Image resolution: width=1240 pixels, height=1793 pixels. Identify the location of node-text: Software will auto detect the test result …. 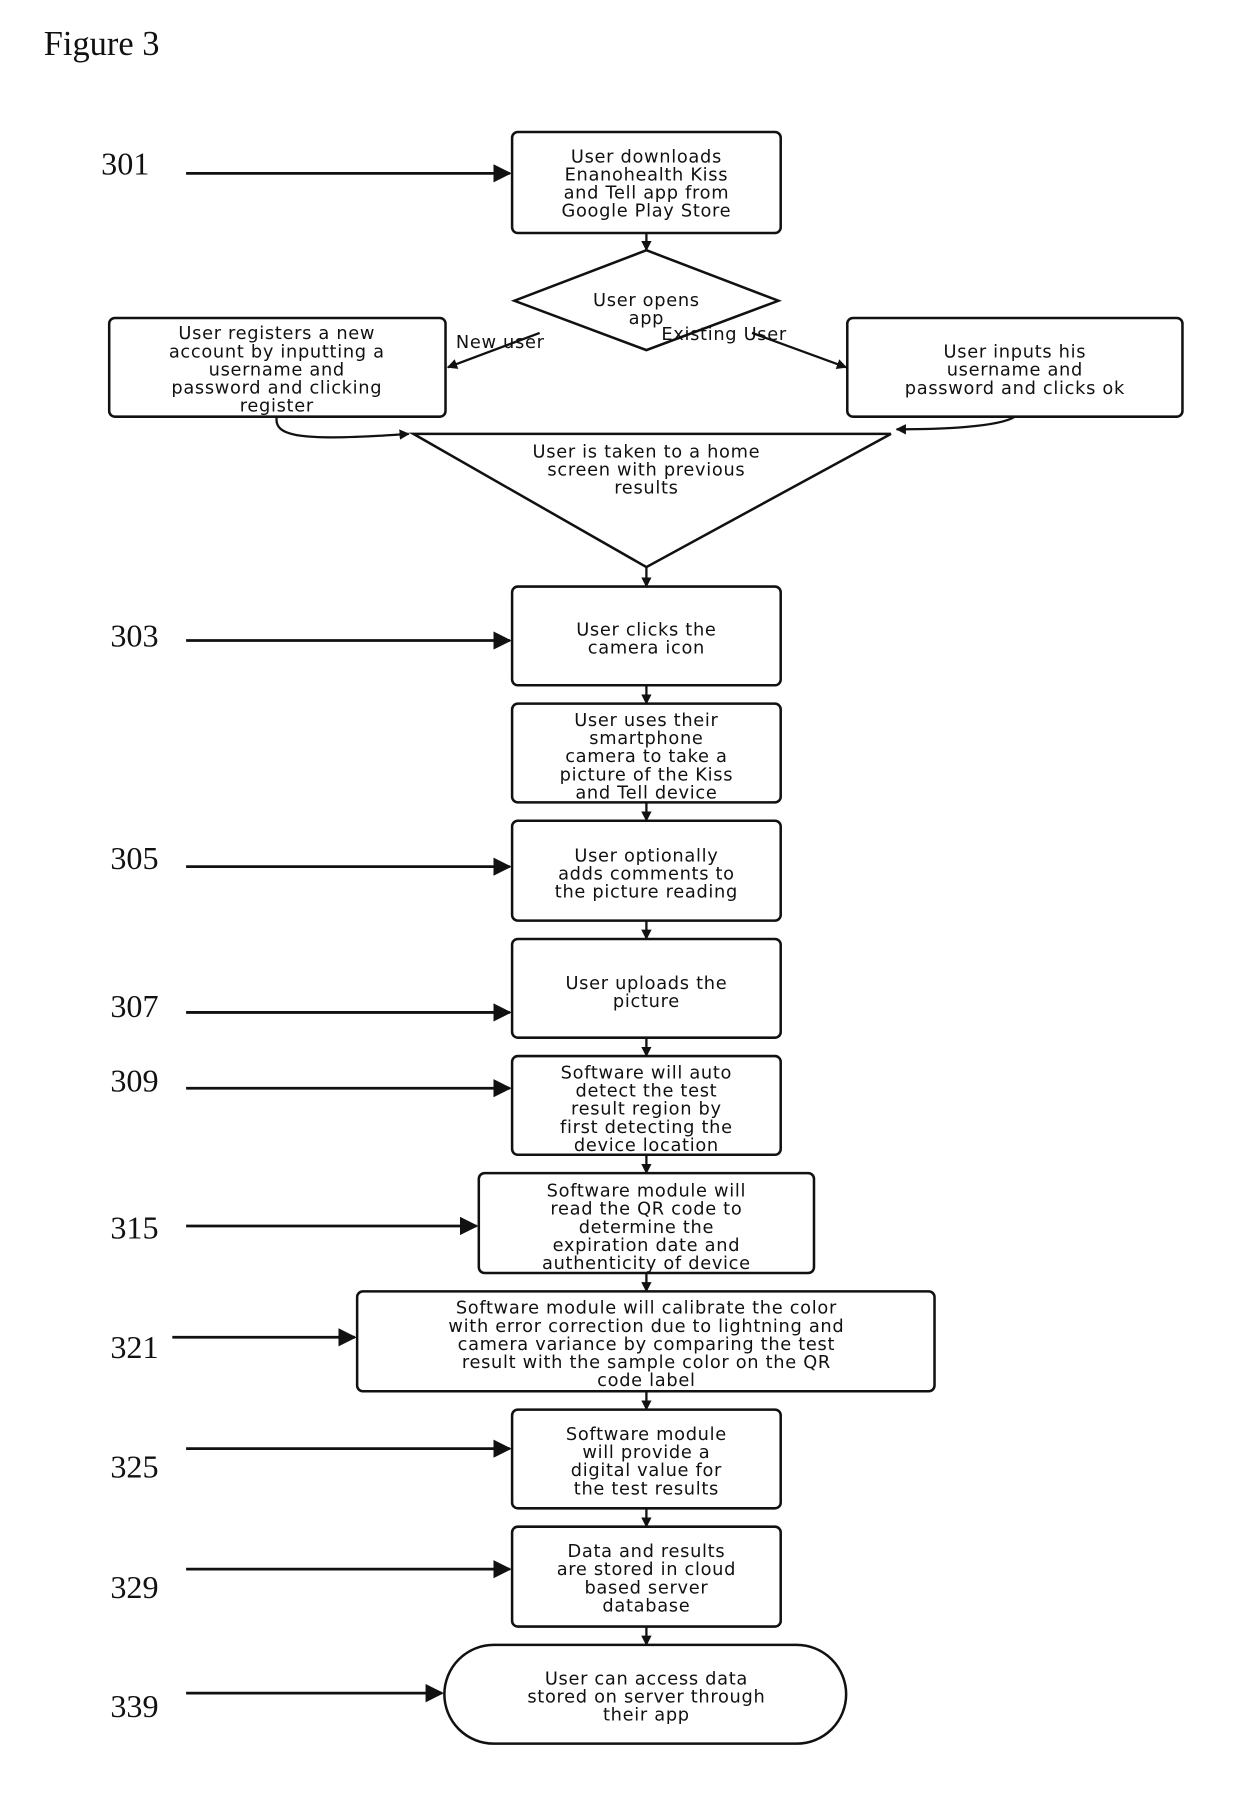
(646, 1109).